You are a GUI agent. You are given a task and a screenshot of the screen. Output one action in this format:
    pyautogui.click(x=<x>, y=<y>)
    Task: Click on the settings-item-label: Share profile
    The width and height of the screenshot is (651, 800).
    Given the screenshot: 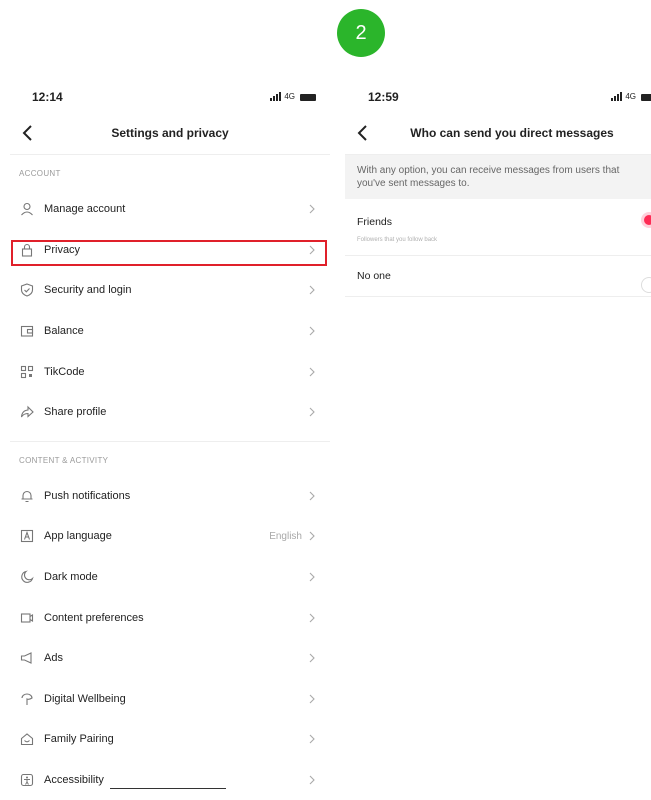 What is the action you would take?
    pyautogui.click(x=75, y=412)
    